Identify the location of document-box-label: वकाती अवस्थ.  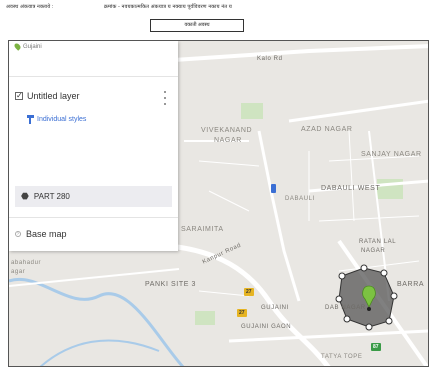
(197, 25).